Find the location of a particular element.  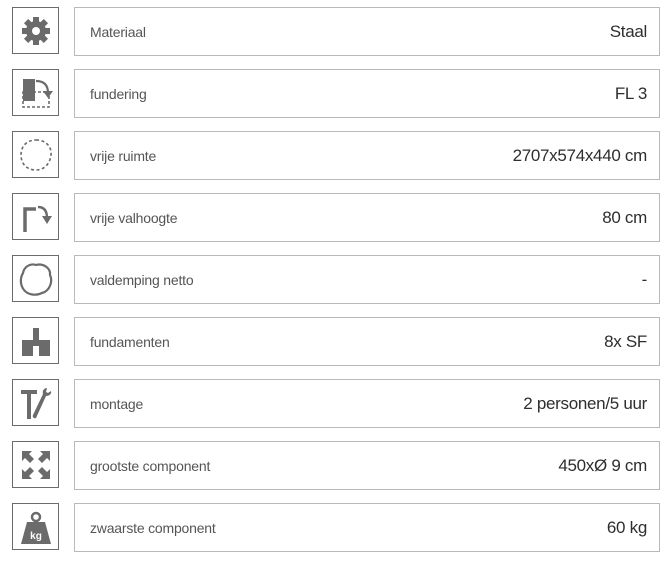

spec-value: 80 cm is located at coordinates (624, 217).